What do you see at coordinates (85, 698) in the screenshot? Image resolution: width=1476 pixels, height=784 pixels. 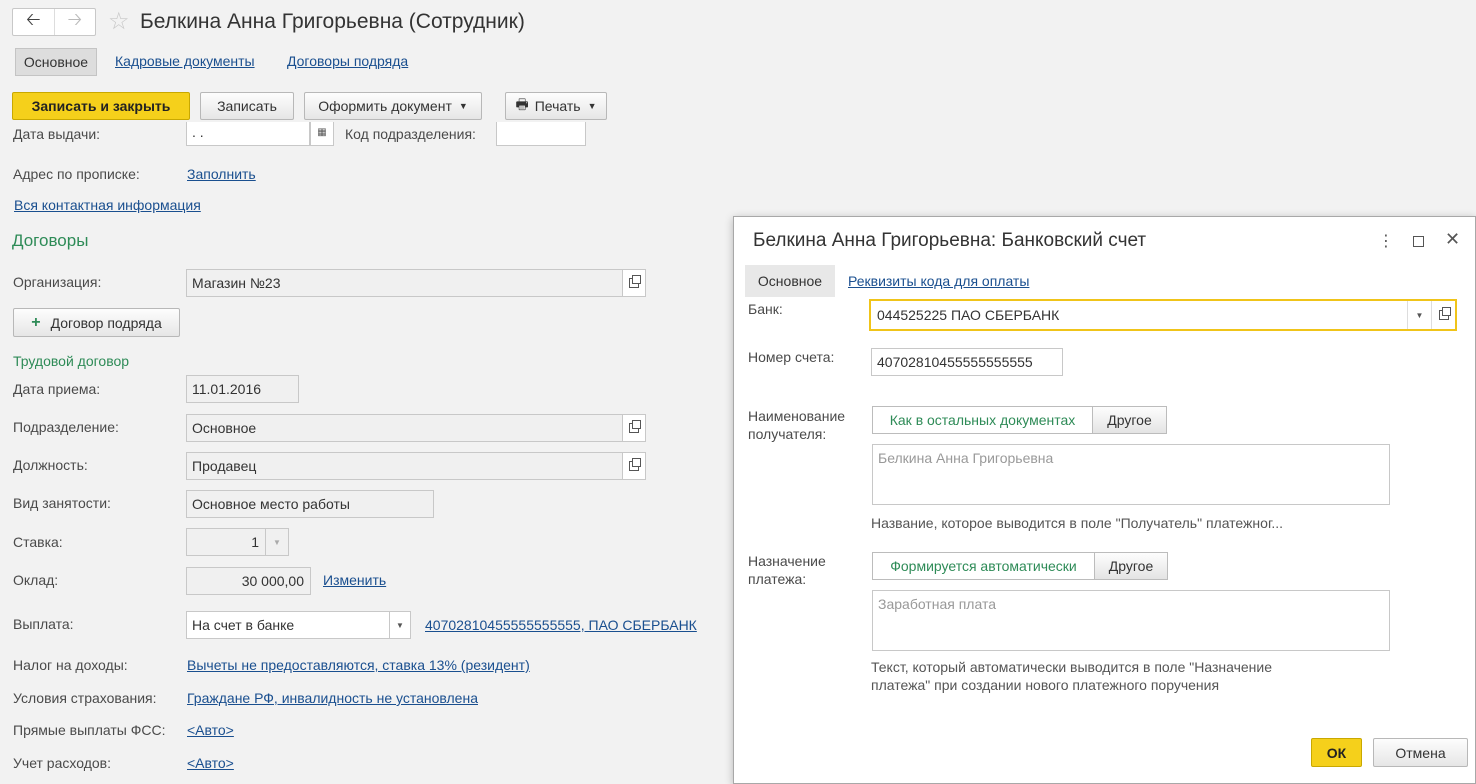 I see `insurance-label: Условия страхования:` at bounding box center [85, 698].